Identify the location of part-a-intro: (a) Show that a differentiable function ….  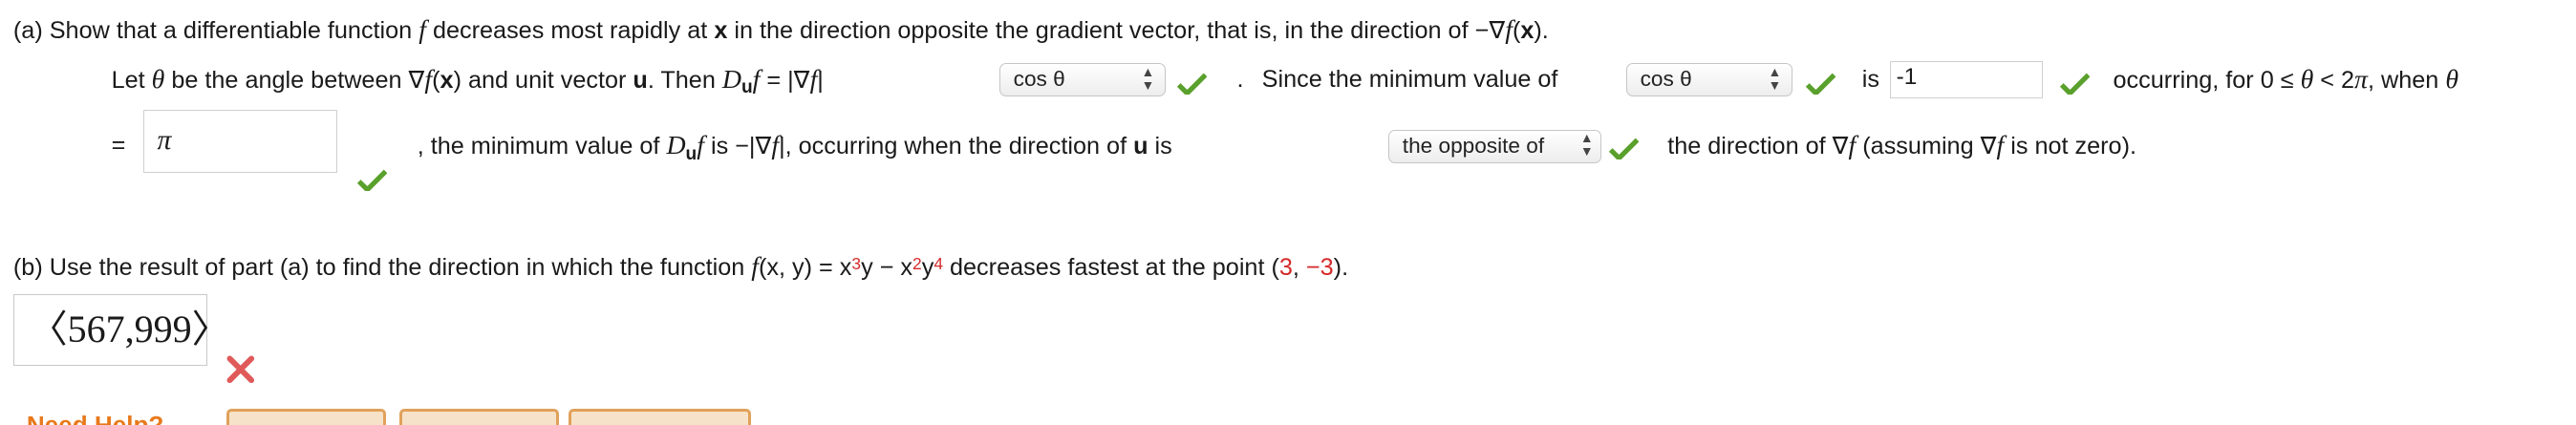
(781, 31).